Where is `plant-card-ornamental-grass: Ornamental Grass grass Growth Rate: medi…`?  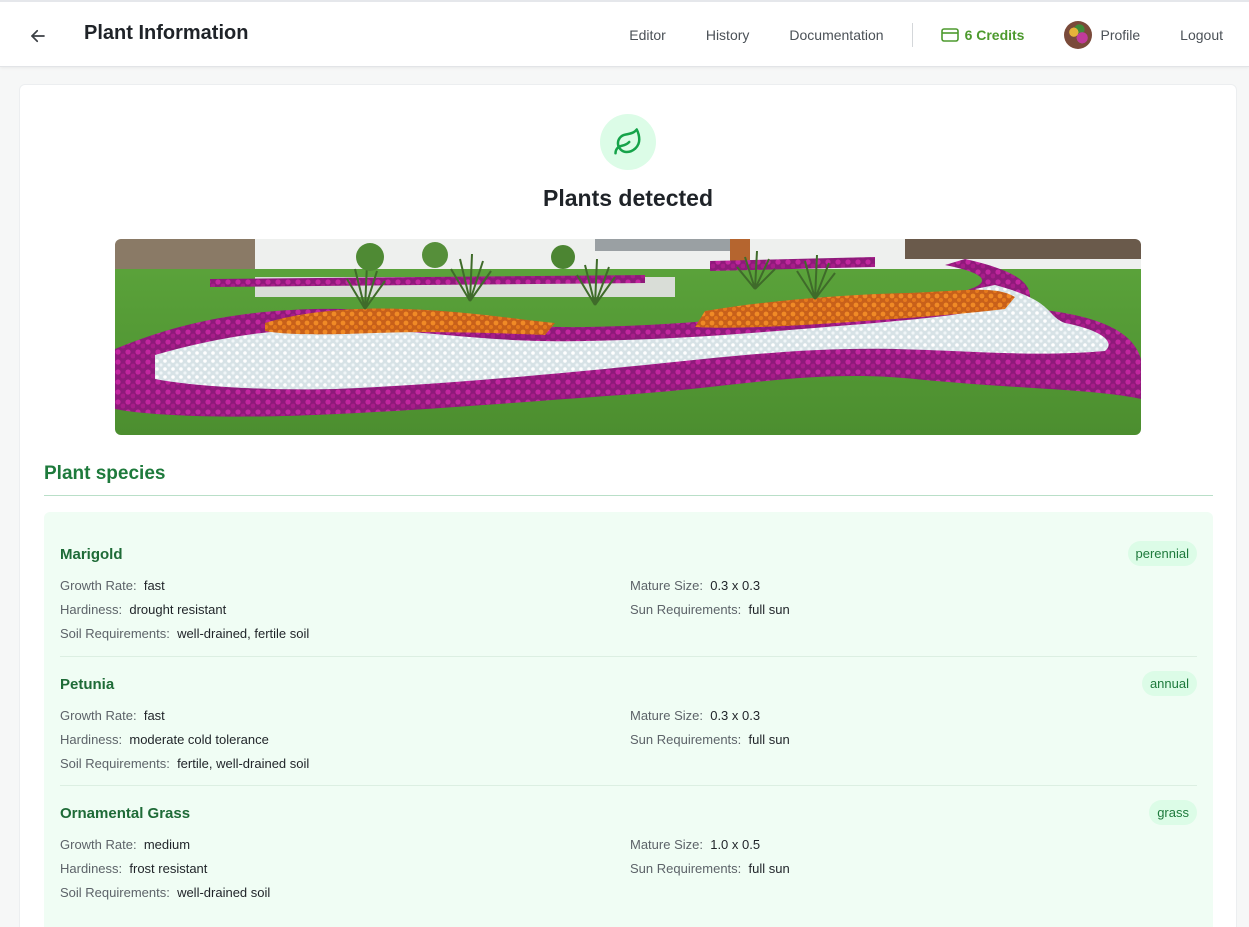
plant-card-ornamental-grass: Ornamental Grass grass Growth Rate: medi… is located at coordinates (628, 849).